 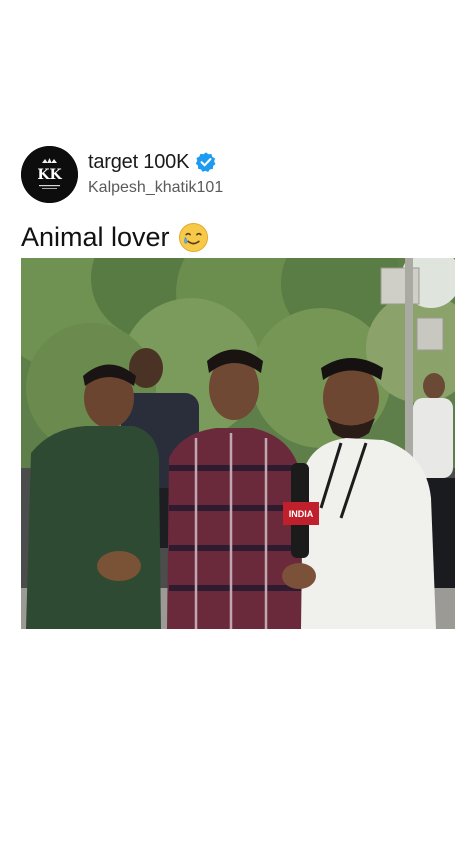 What do you see at coordinates (138, 162) in the screenshot?
I see `display-name: target 100K` at bounding box center [138, 162].